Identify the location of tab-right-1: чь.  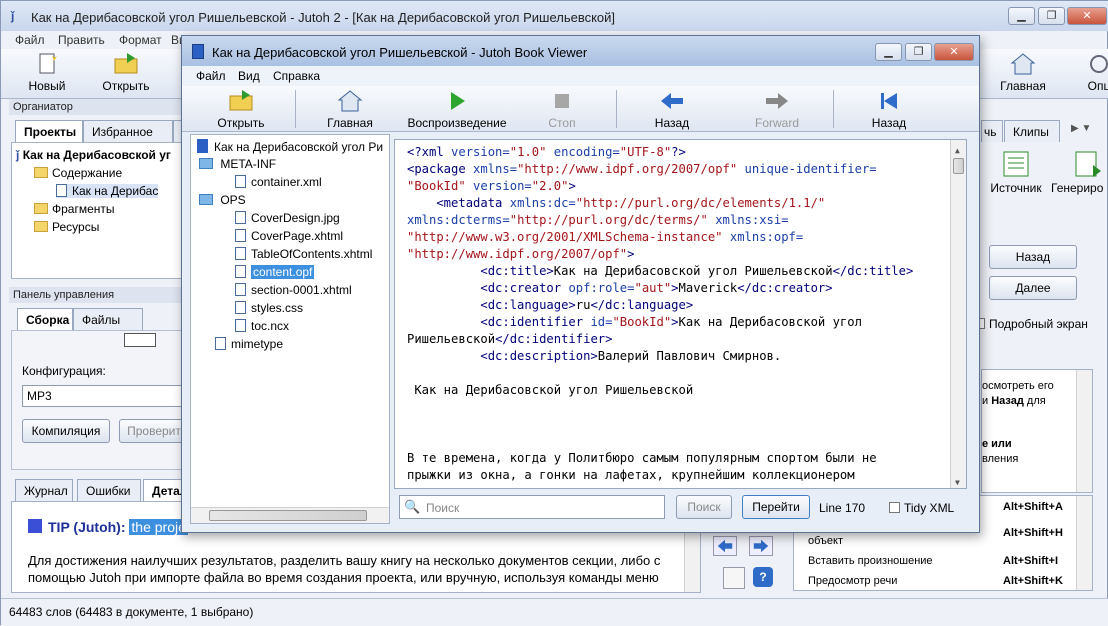
(992, 131).